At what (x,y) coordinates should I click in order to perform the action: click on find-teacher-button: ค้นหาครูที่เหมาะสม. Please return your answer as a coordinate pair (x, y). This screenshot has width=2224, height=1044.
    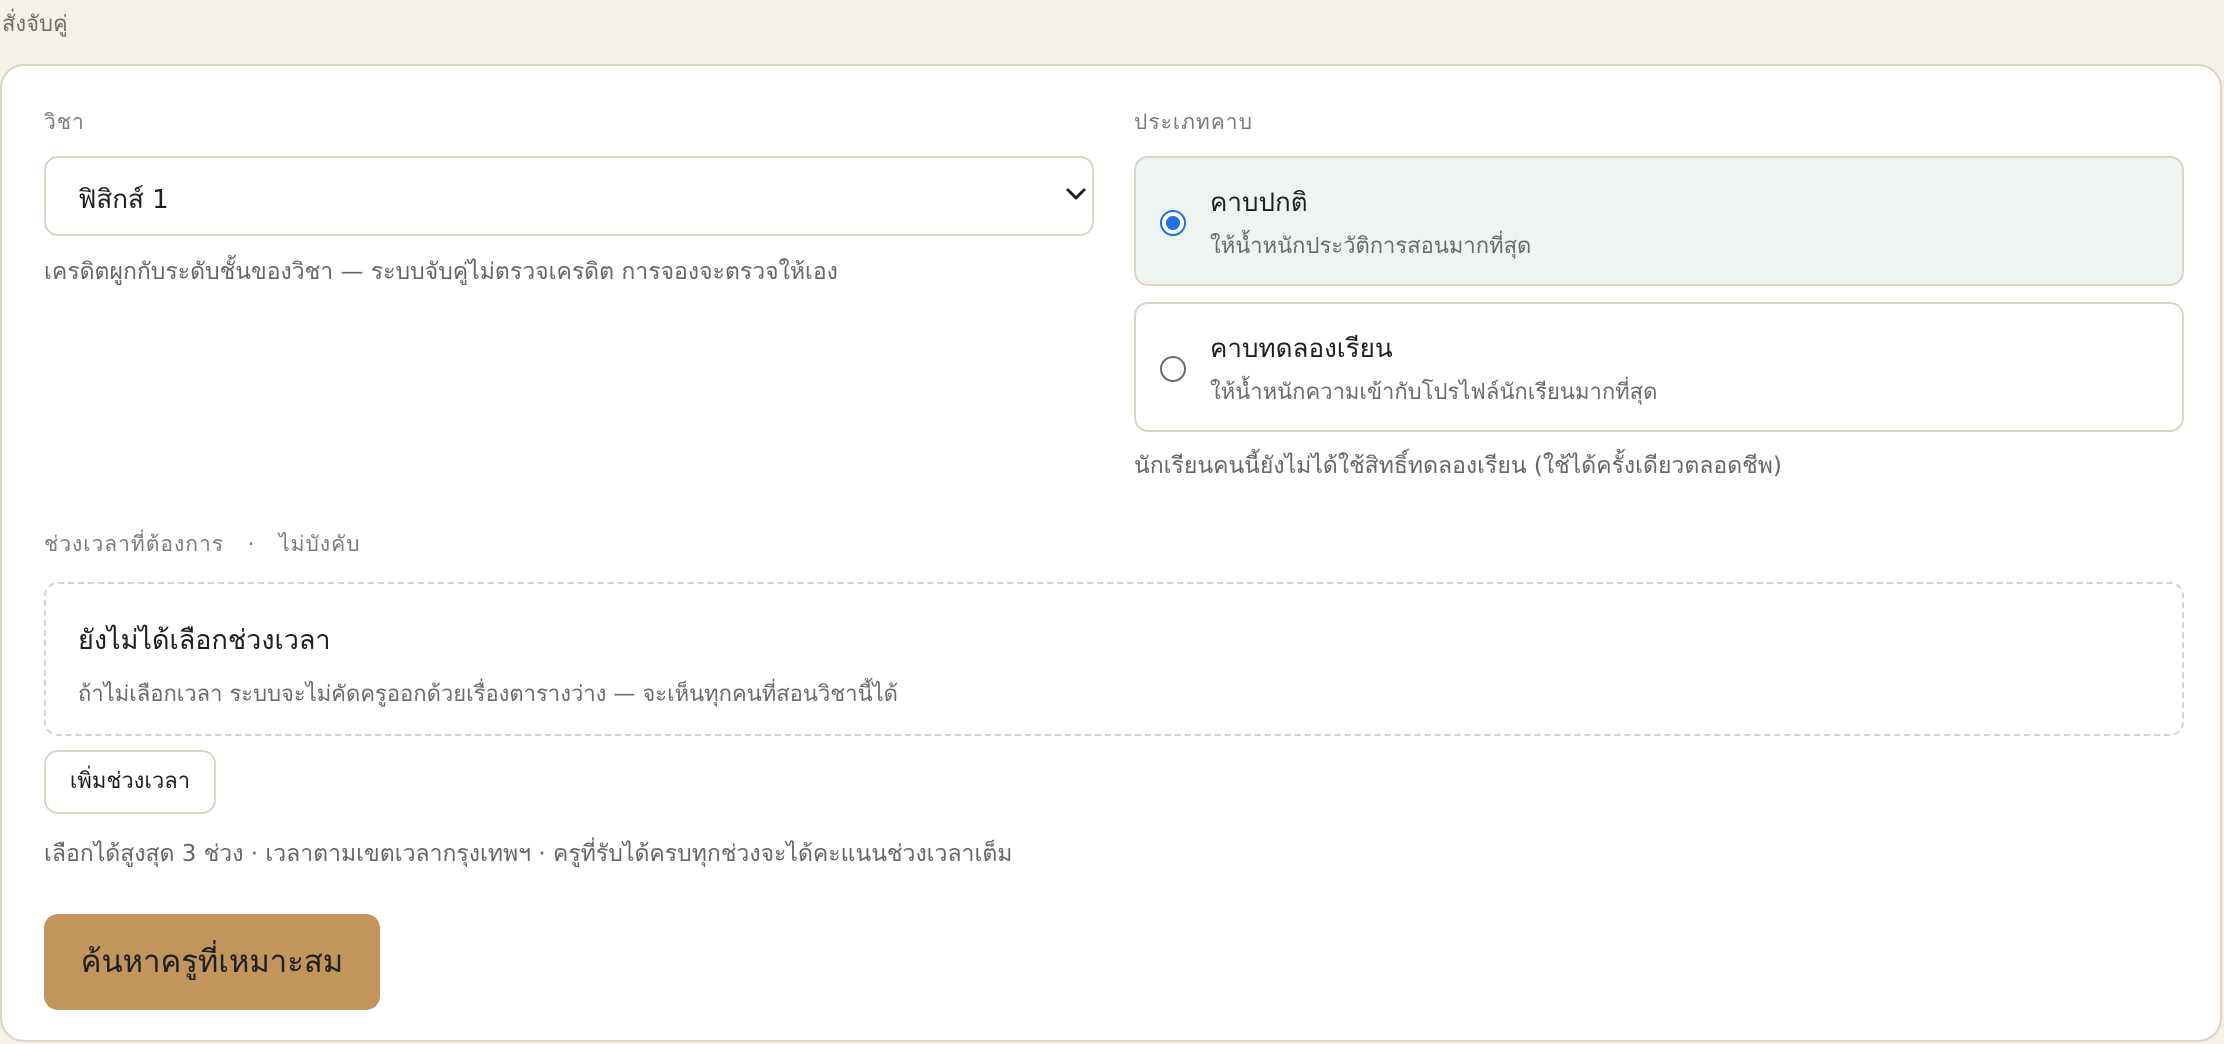
    Looking at the image, I should click on (212, 962).